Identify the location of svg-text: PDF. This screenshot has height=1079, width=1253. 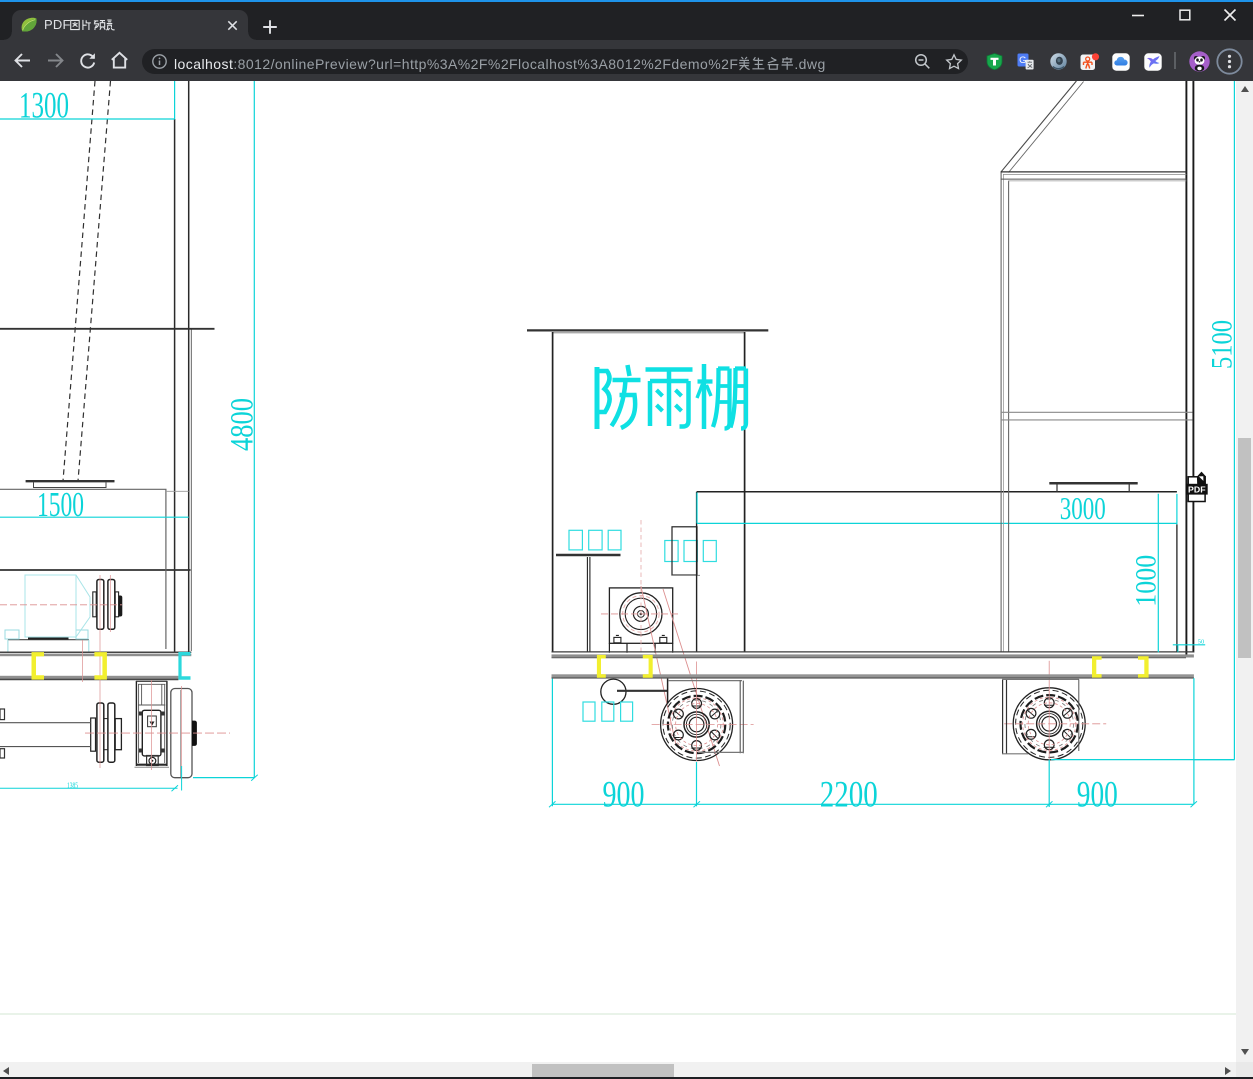
(1197, 490).